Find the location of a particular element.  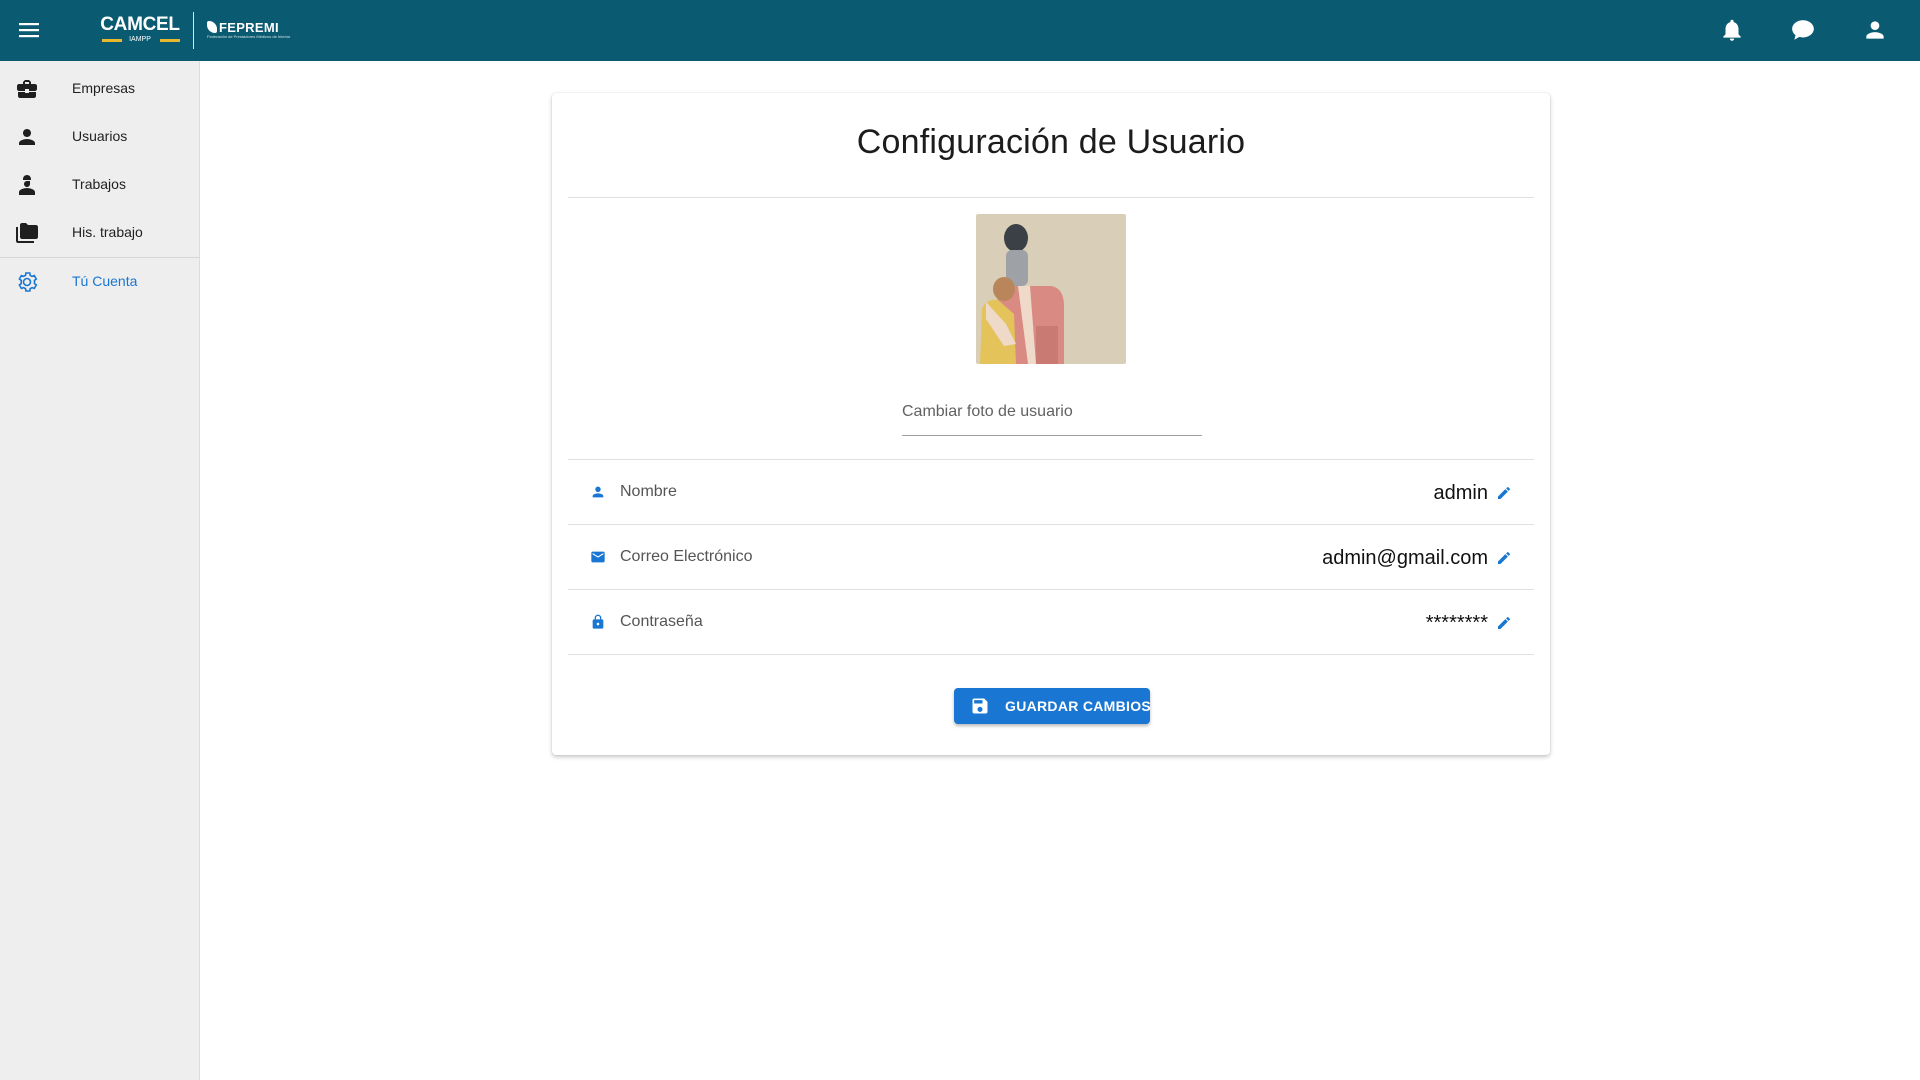

user-avatar is located at coordinates (1051, 289).